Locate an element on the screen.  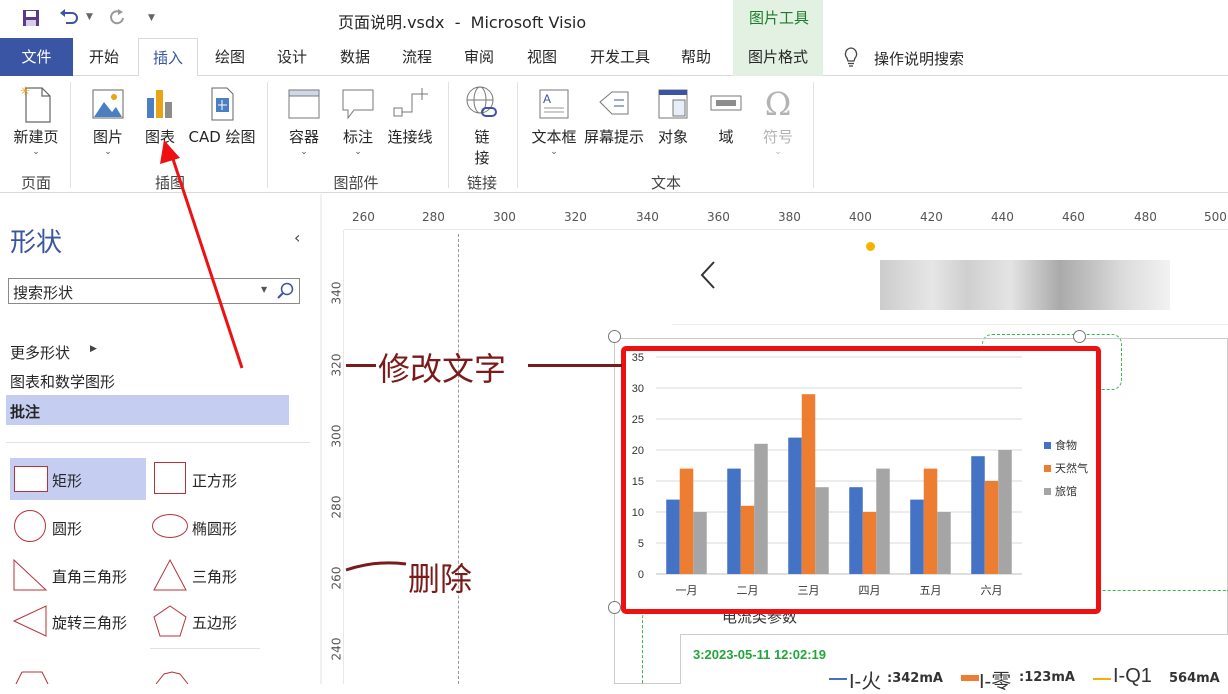
mock-header-line is located at coordinates (950, 324).